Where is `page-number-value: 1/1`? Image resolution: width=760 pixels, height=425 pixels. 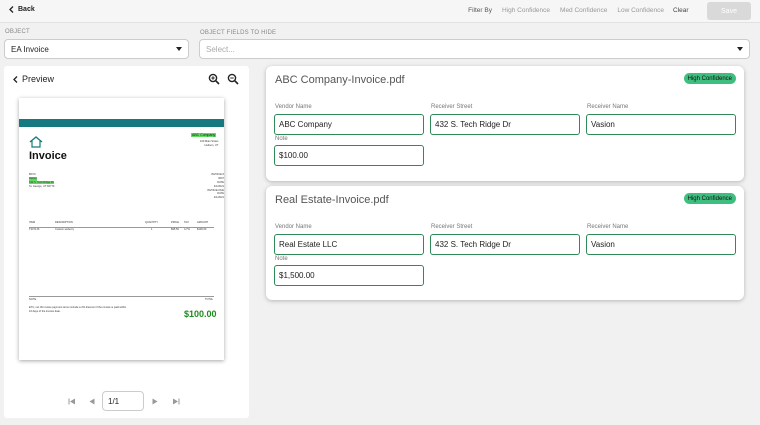
page-number-value: 1/1 is located at coordinates (114, 401).